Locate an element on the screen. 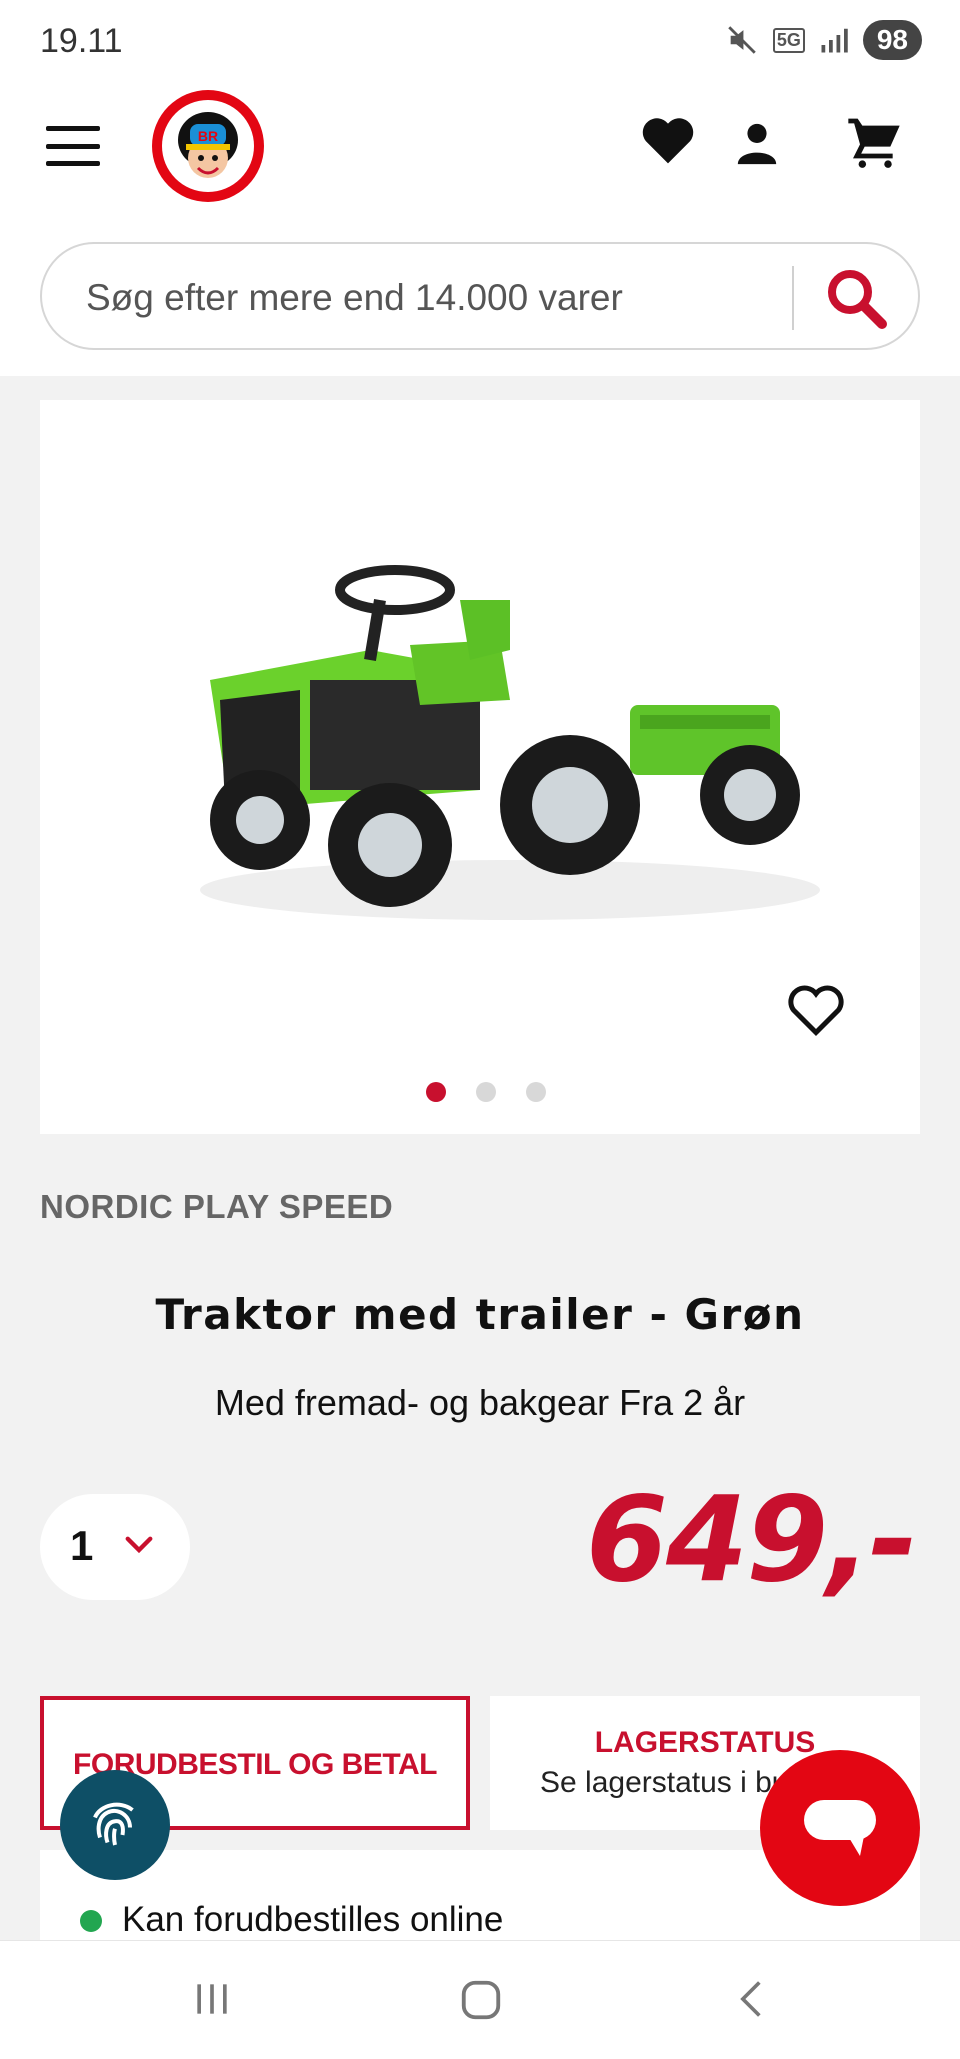 The height and width of the screenshot is (2059, 960). status-time: 19.11 is located at coordinates (81, 41).